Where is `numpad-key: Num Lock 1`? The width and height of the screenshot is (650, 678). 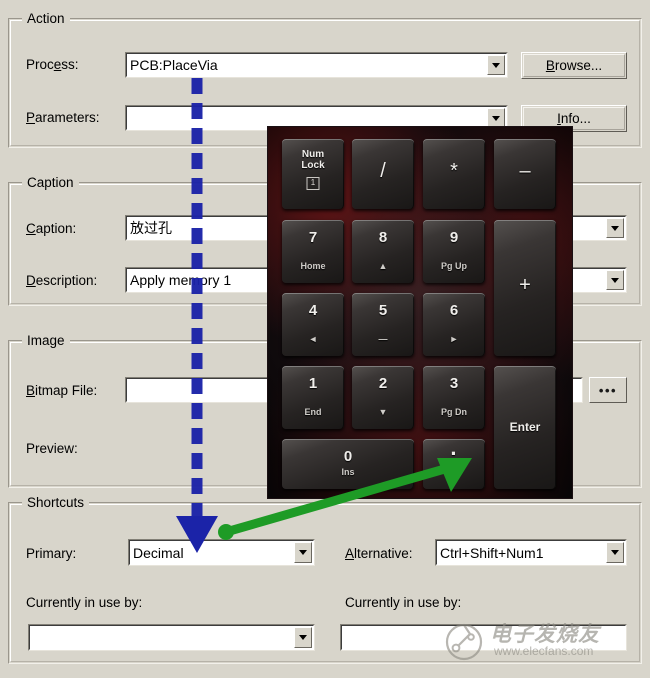 numpad-key: Num Lock 1 is located at coordinates (313, 174).